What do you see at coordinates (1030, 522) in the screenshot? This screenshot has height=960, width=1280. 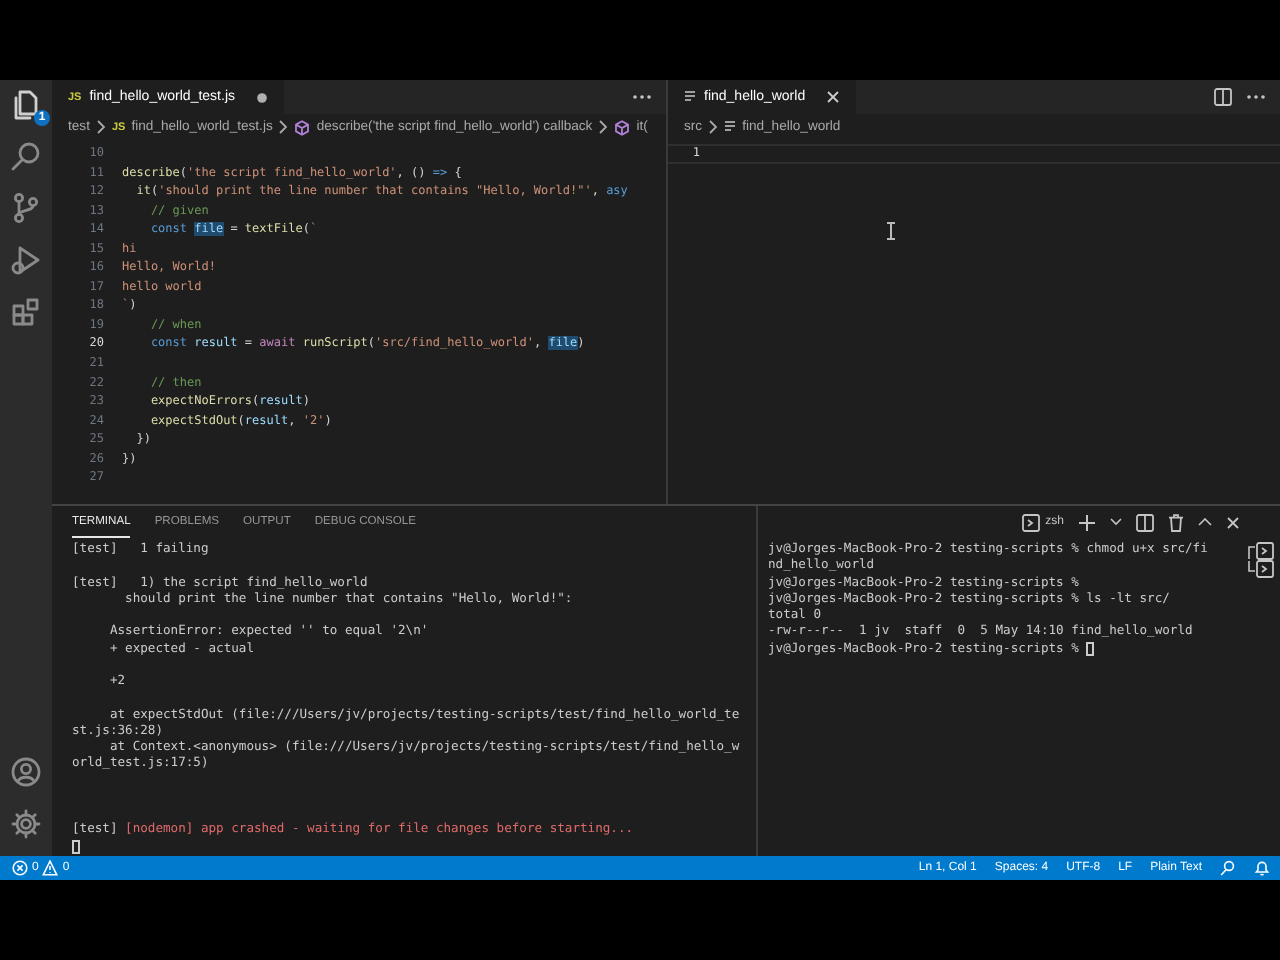 I see `terminal-icon` at bounding box center [1030, 522].